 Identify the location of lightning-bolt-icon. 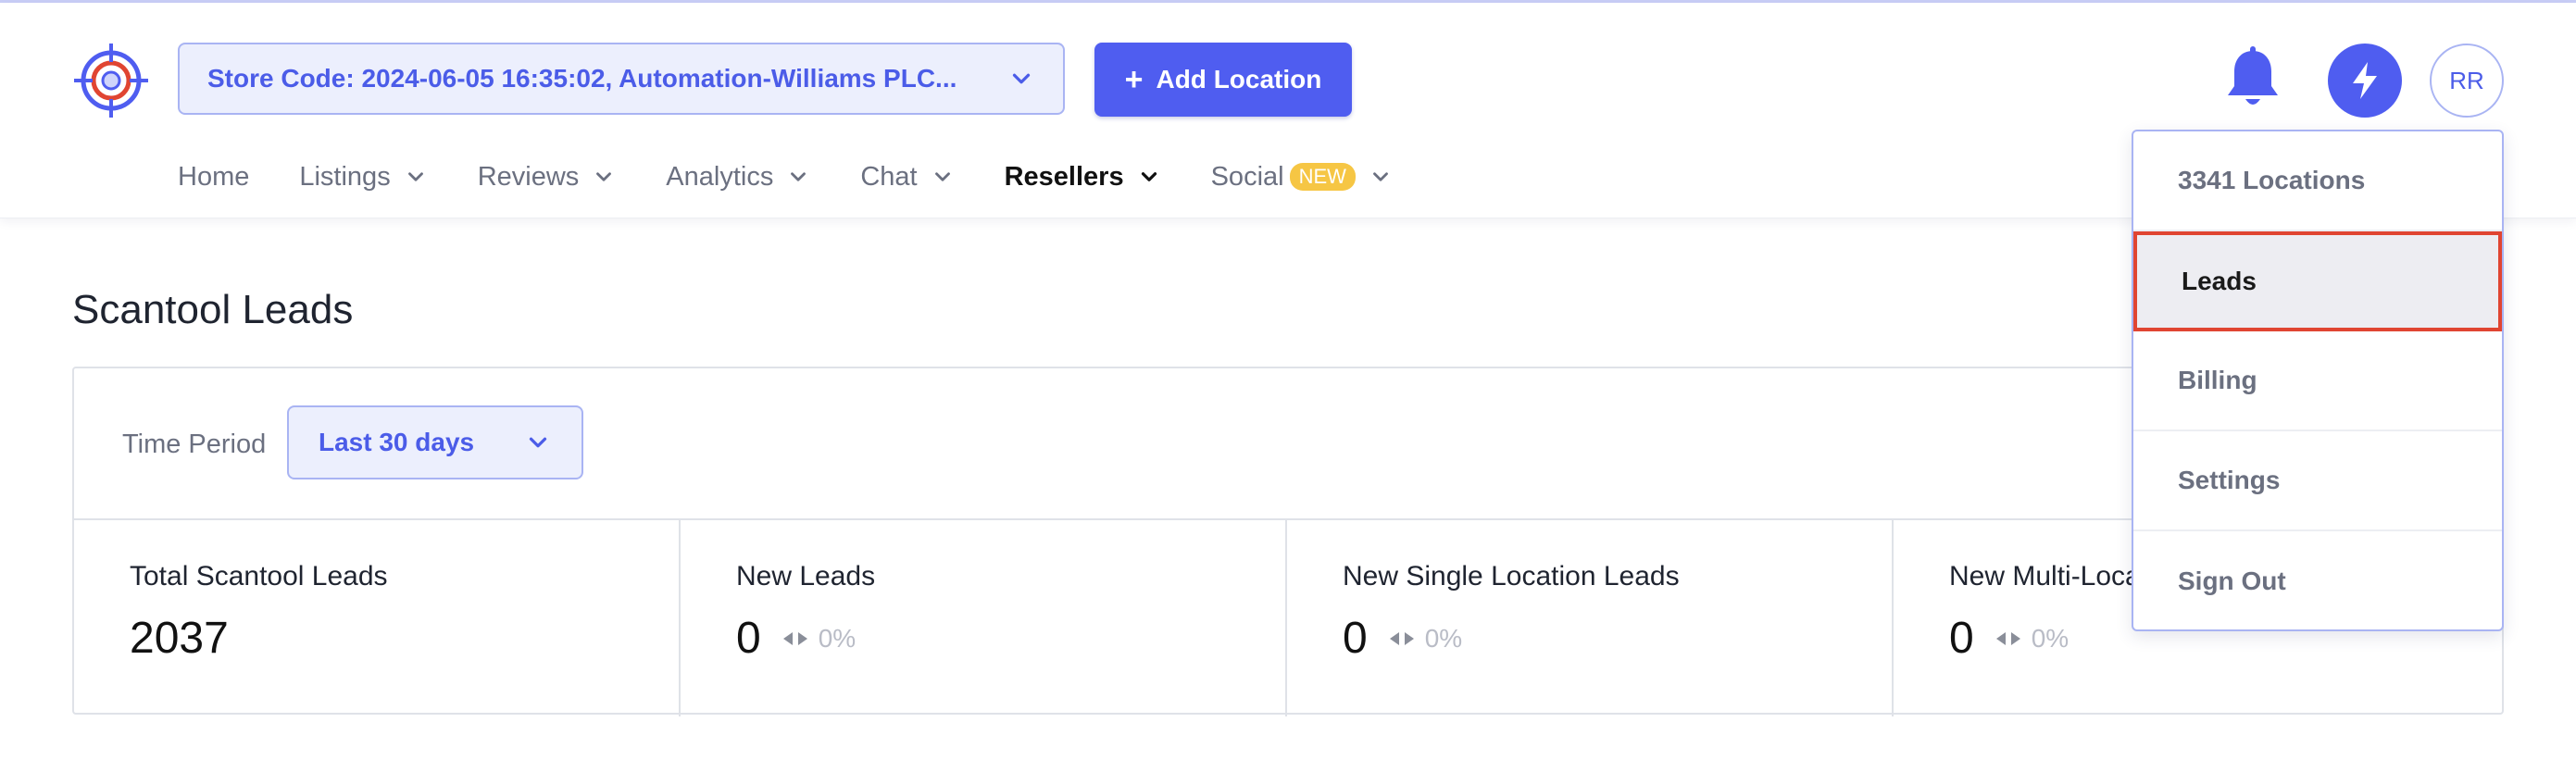
(2365, 81).